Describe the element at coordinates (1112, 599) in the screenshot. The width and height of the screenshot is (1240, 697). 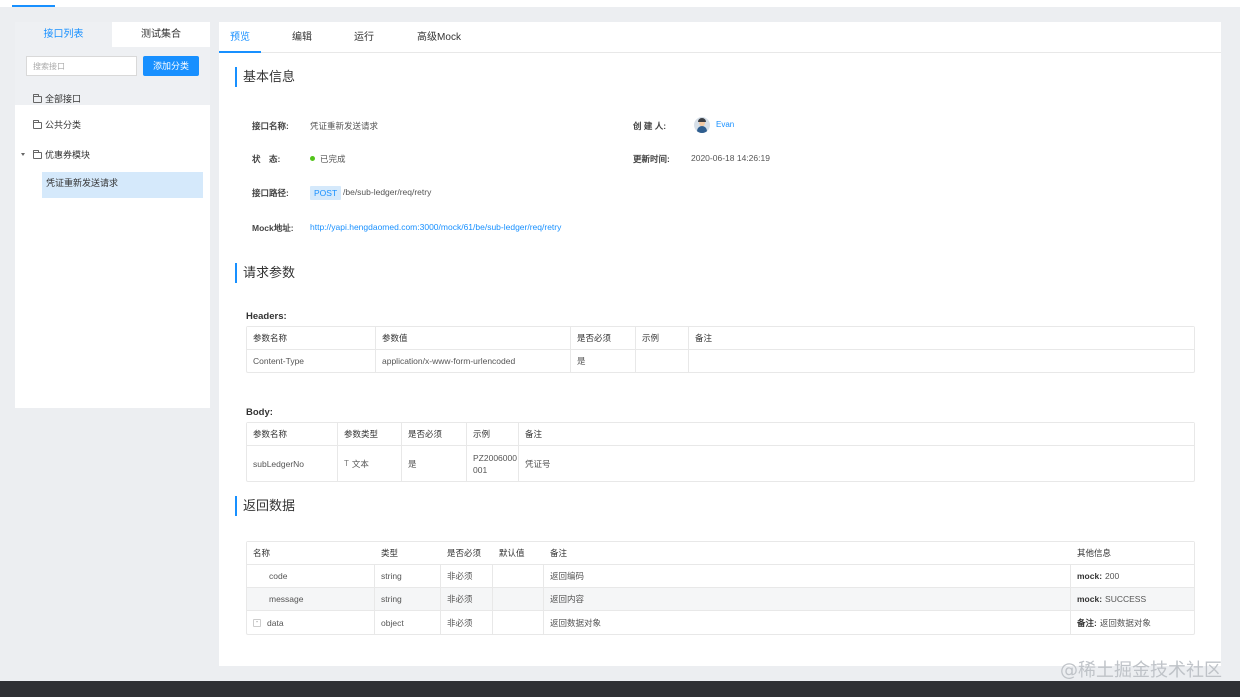
I see `table-cell: mock: SUCCESS` at that location.